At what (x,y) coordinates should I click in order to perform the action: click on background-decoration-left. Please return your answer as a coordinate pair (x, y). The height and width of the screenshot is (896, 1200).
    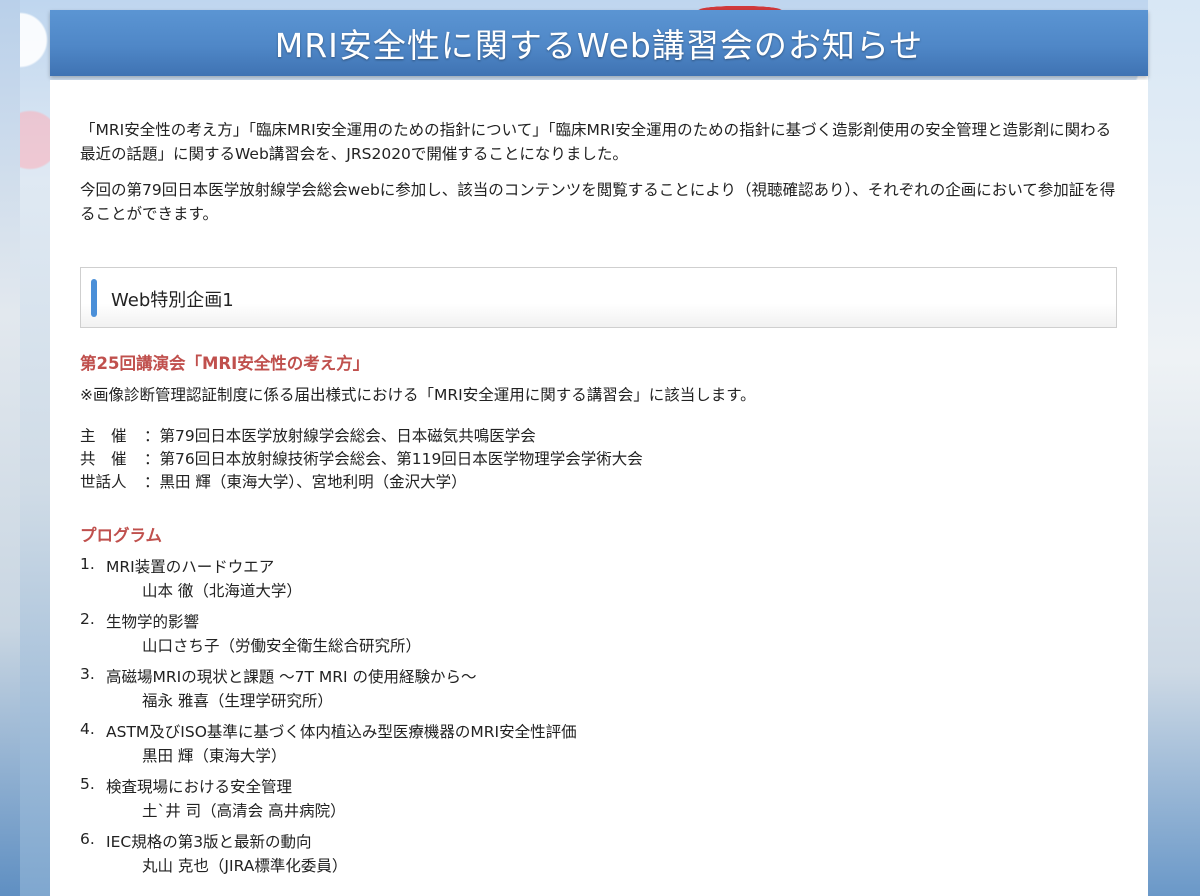
    Looking at the image, I should click on (10, 448).